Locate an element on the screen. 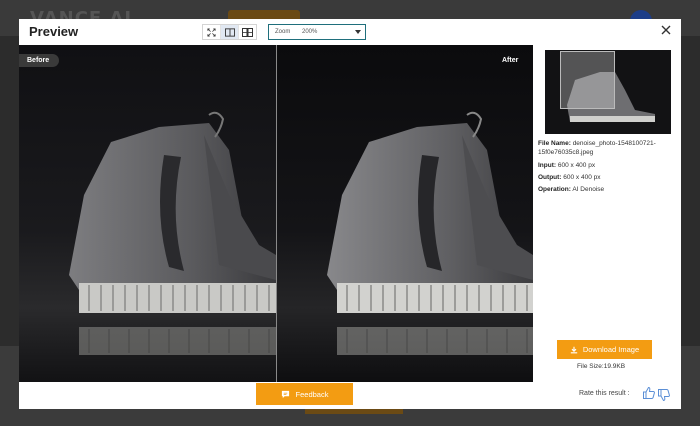 The image size is (700, 426). close-icon is located at coordinates (666, 30).